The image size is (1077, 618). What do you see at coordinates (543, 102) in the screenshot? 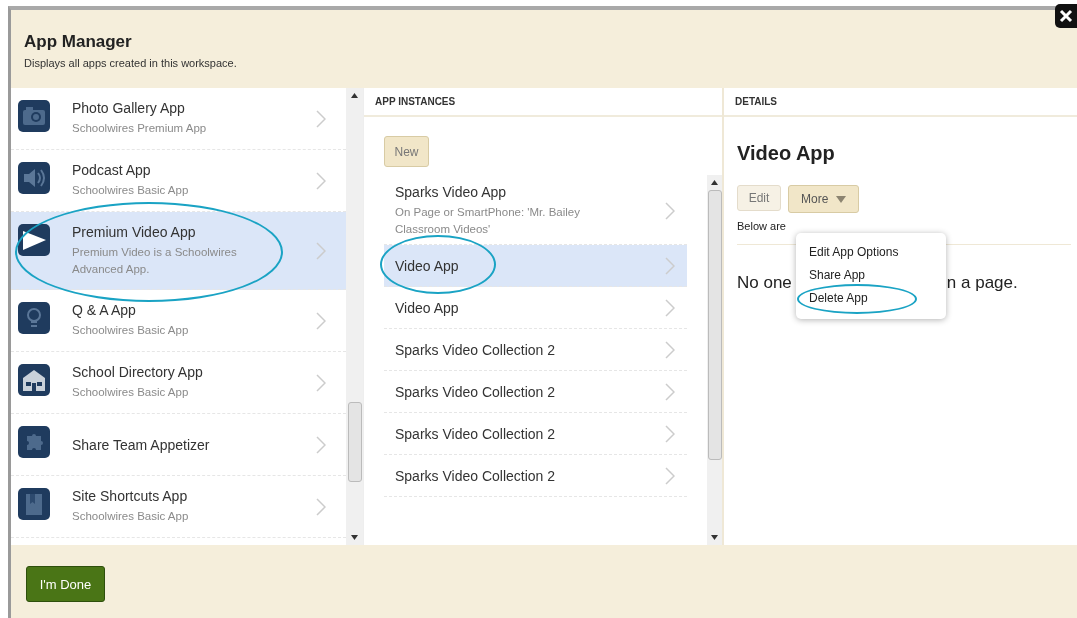
I see `column-header: APP INSTANCES` at bounding box center [543, 102].